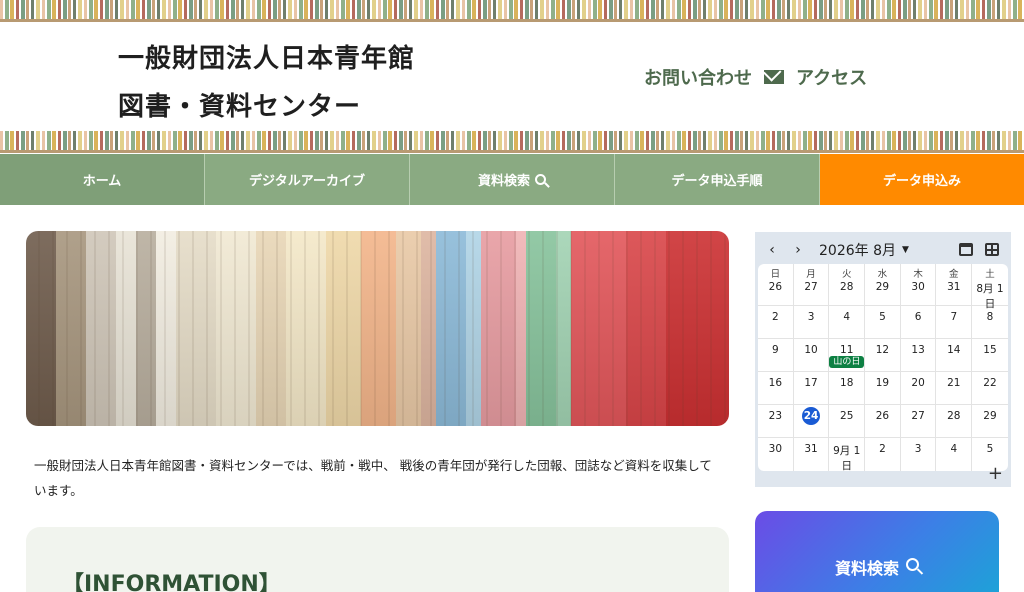 The width and height of the screenshot is (1024, 592). What do you see at coordinates (847, 416) in the screenshot?
I see `day-number: 25` at bounding box center [847, 416].